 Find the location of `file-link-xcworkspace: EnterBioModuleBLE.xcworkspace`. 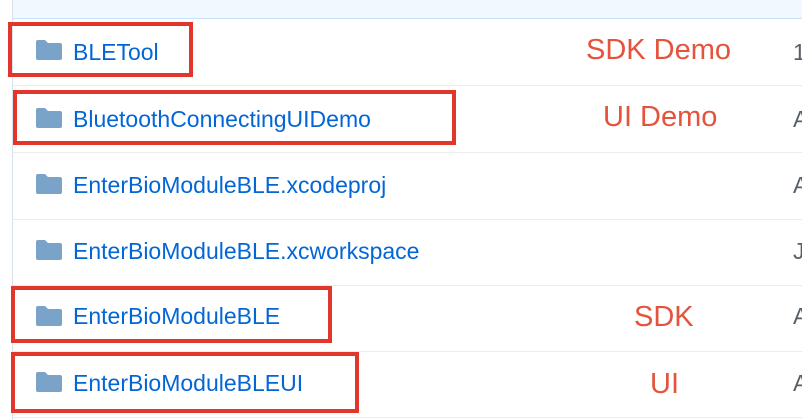

file-link-xcworkspace: EnterBioModuleBLE.xcworkspace is located at coordinates (246, 251).